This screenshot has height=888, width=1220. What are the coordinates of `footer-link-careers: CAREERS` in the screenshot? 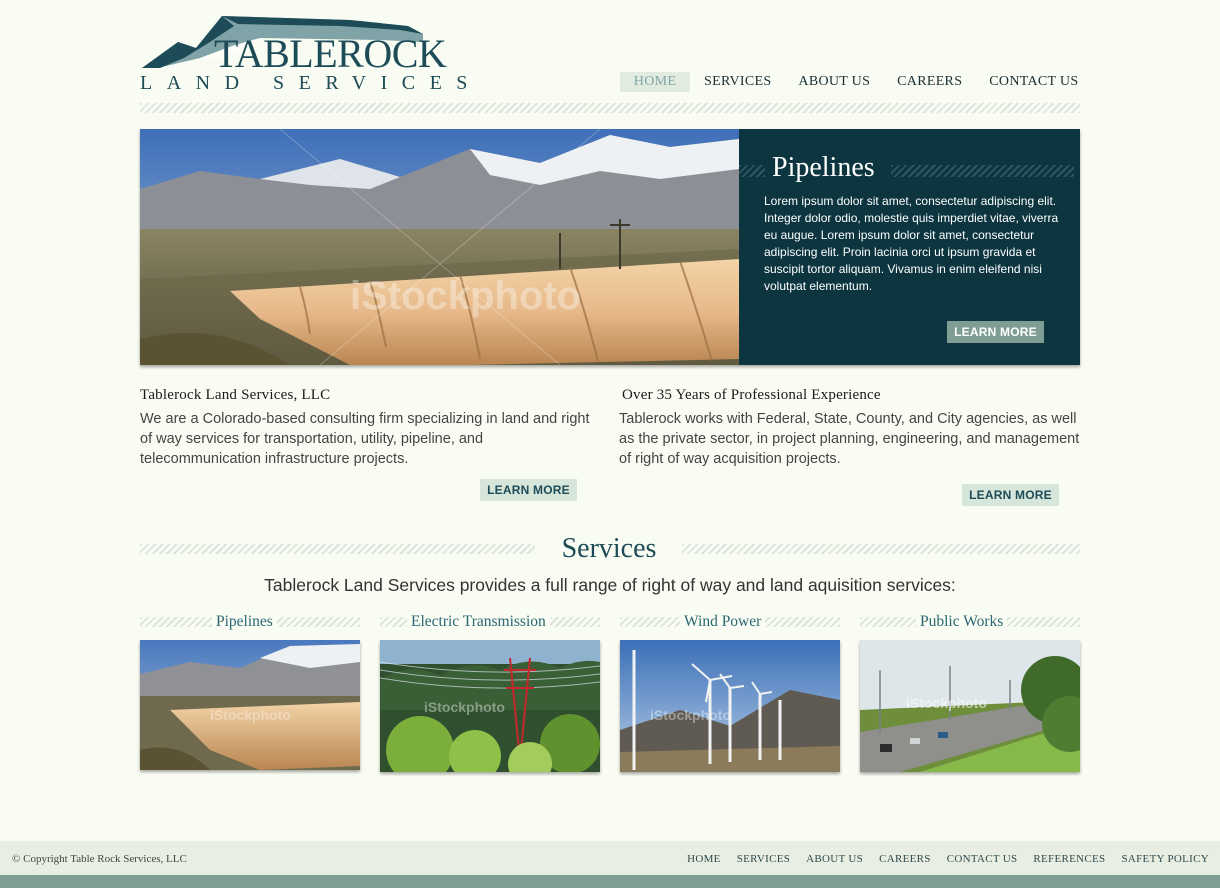 It's located at (905, 859).